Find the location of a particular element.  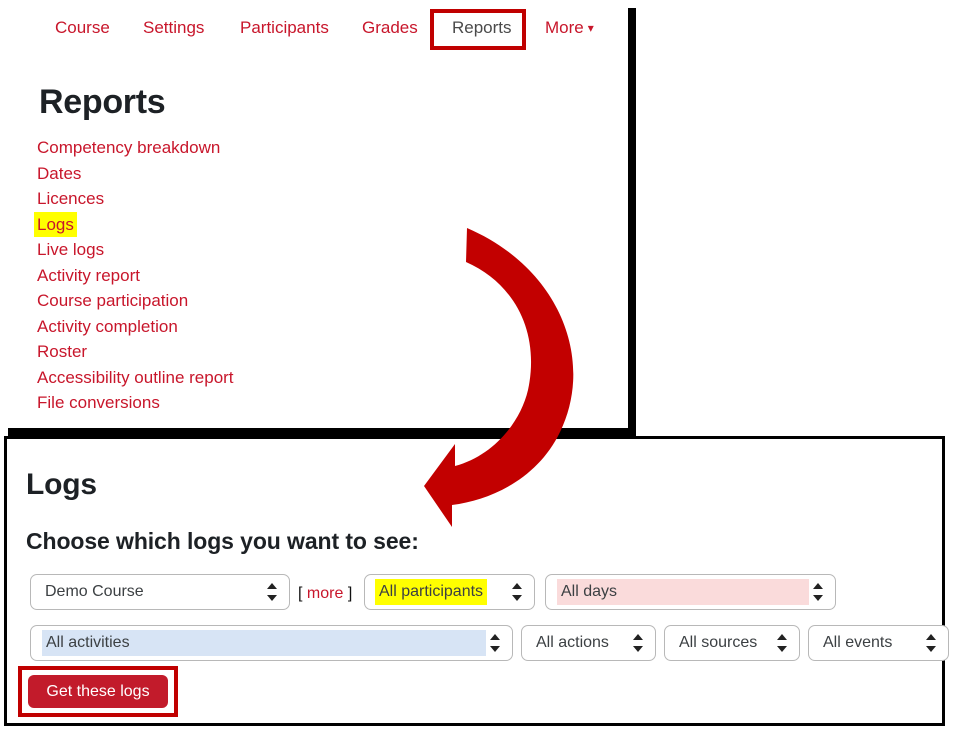

select-activities: All activities is located at coordinates (271, 643).